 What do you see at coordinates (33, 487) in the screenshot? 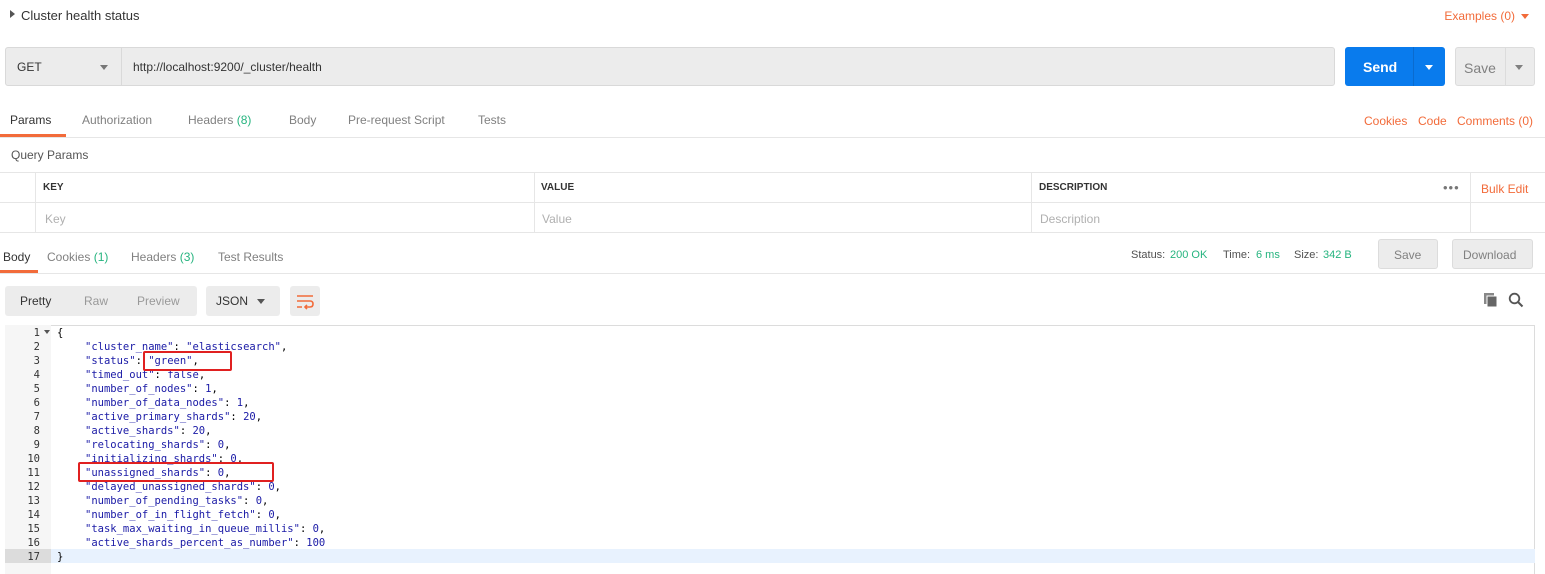
I see `line-number: 12` at bounding box center [33, 487].